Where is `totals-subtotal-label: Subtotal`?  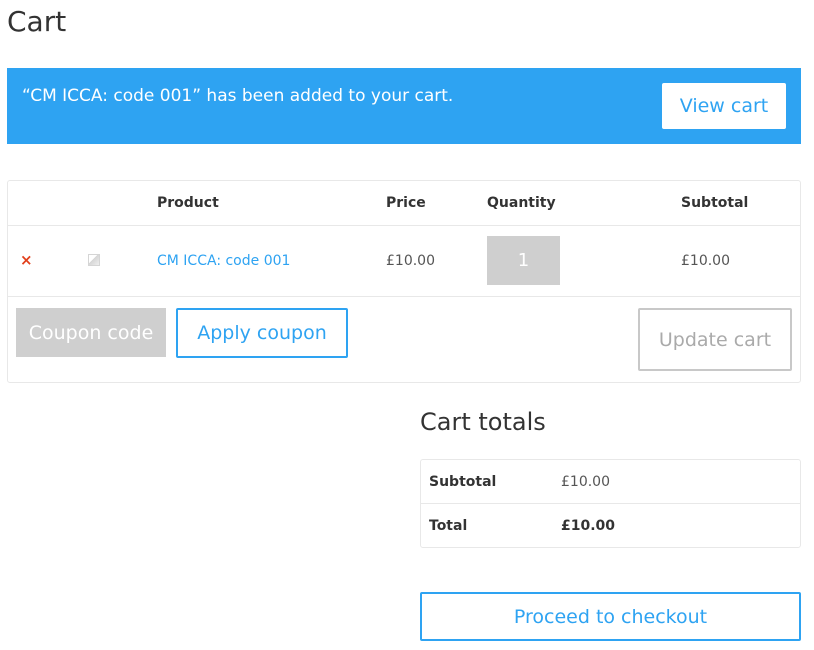 totals-subtotal-label: Subtotal is located at coordinates (463, 482).